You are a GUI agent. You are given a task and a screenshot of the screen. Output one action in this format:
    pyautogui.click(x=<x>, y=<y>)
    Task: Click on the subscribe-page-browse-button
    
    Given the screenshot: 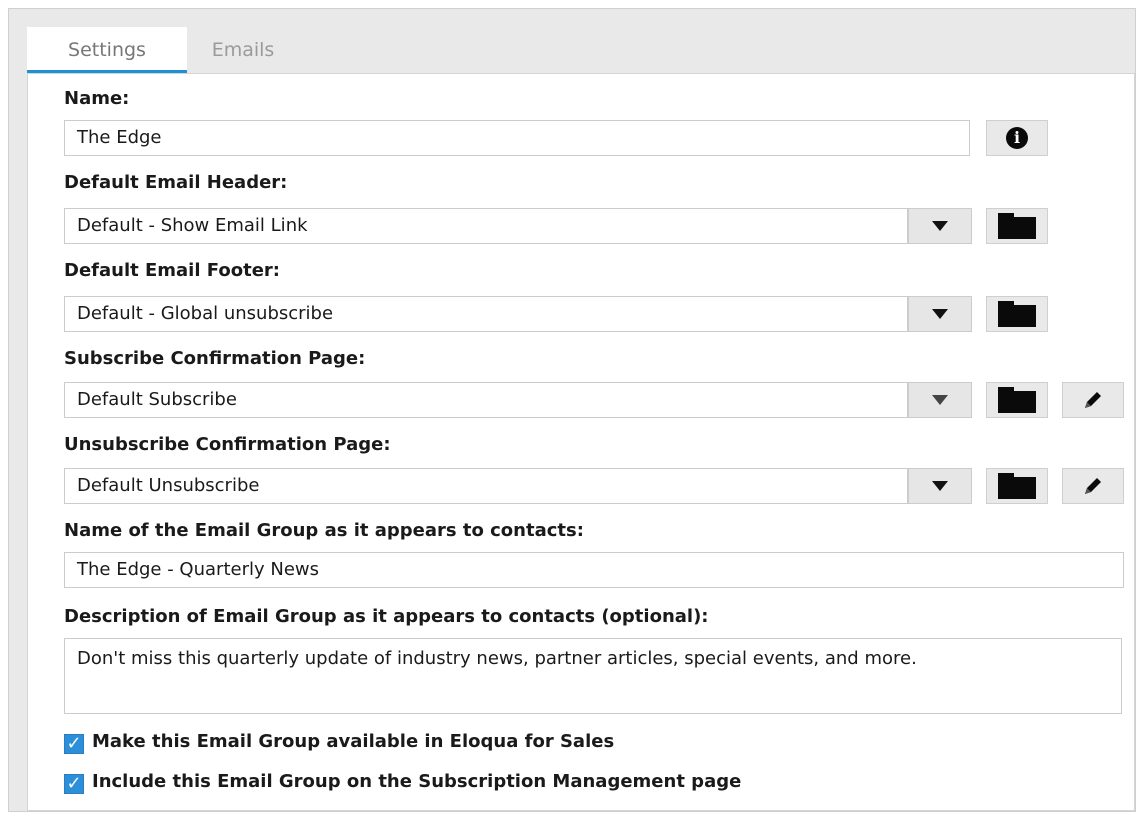 What is the action you would take?
    pyautogui.click(x=1017, y=400)
    